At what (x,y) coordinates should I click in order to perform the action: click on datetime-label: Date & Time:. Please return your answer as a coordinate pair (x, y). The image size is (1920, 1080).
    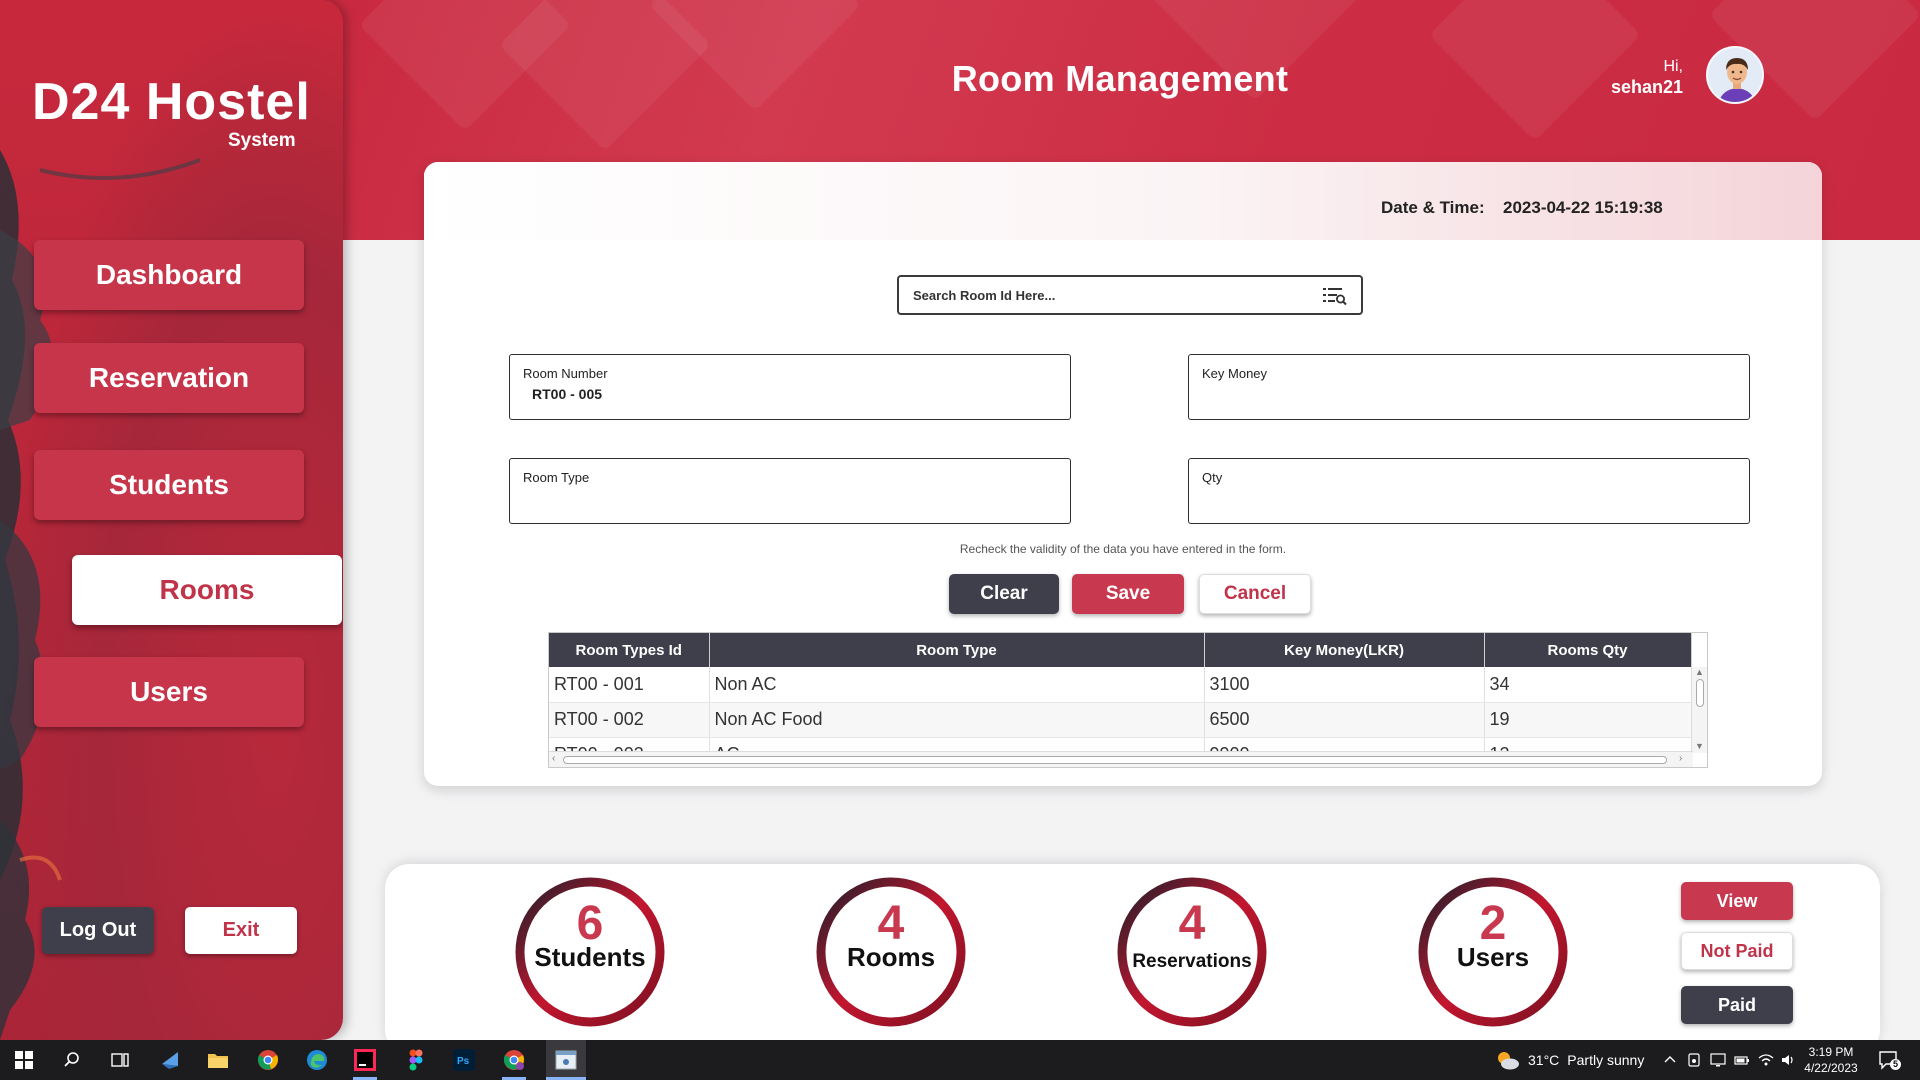
    Looking at the image, I should click on (1433, 207).